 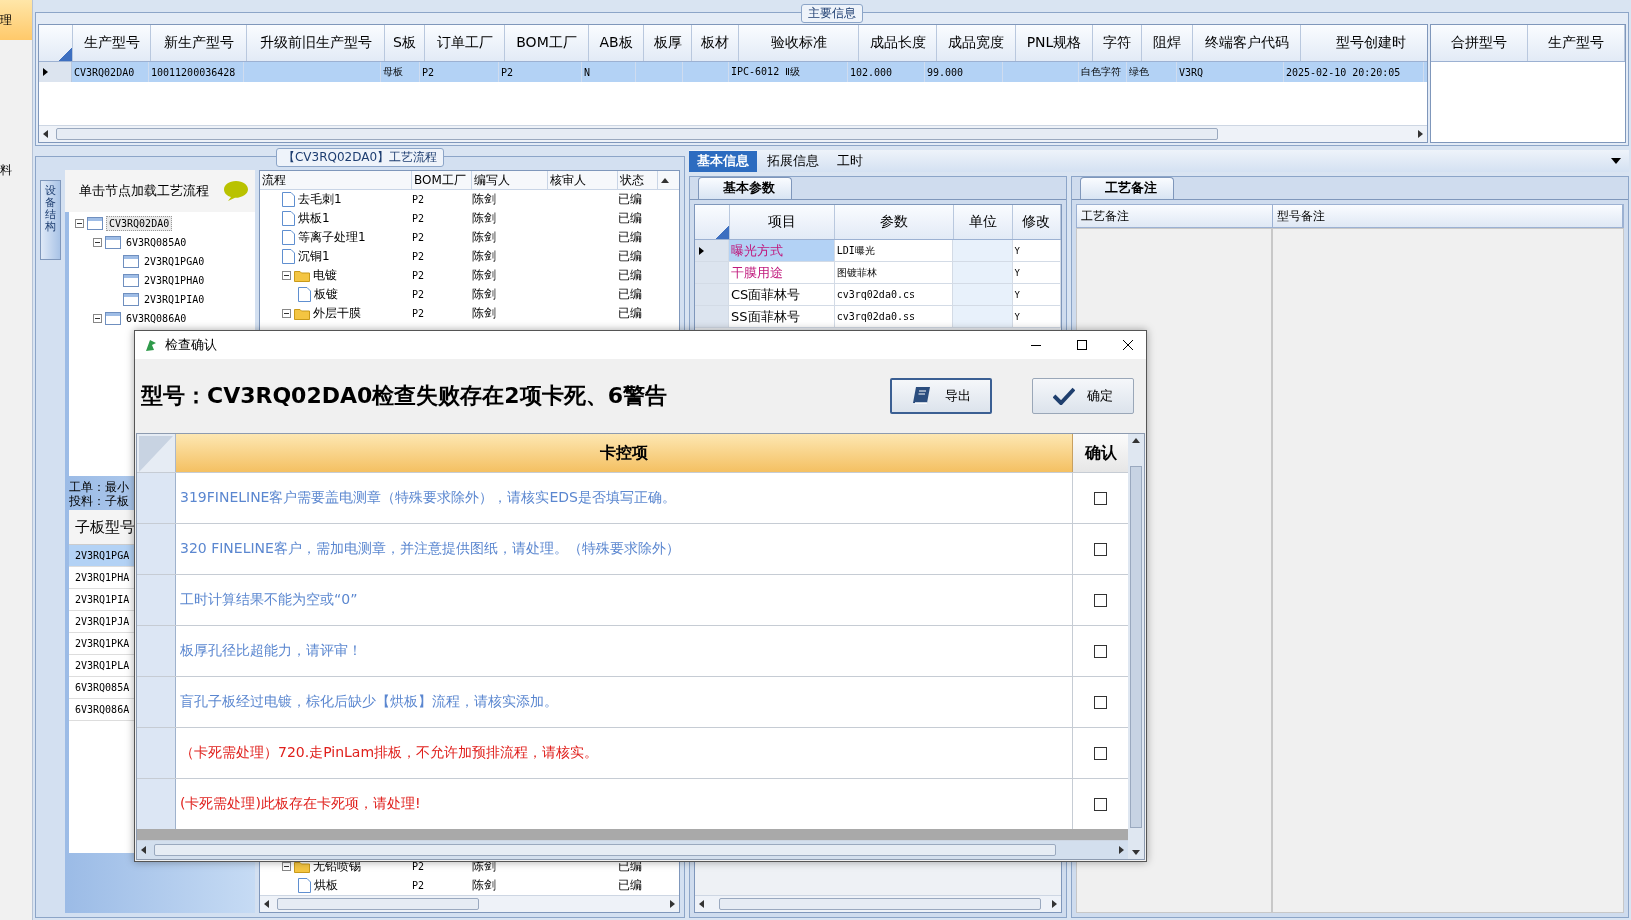 I want to click on column-header: 状态, so click(x=638, y=180).